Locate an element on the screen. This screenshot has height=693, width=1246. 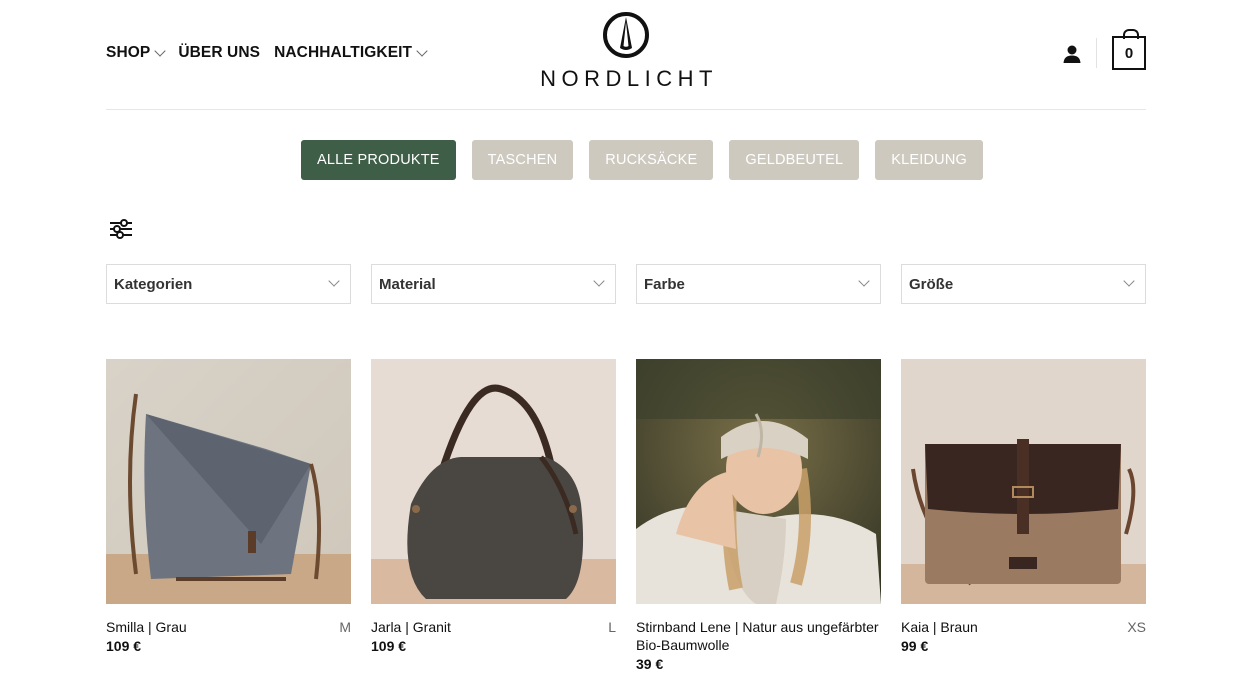
product-card: Jarla | Granit L 109 € is located at coordinates (493, 515).